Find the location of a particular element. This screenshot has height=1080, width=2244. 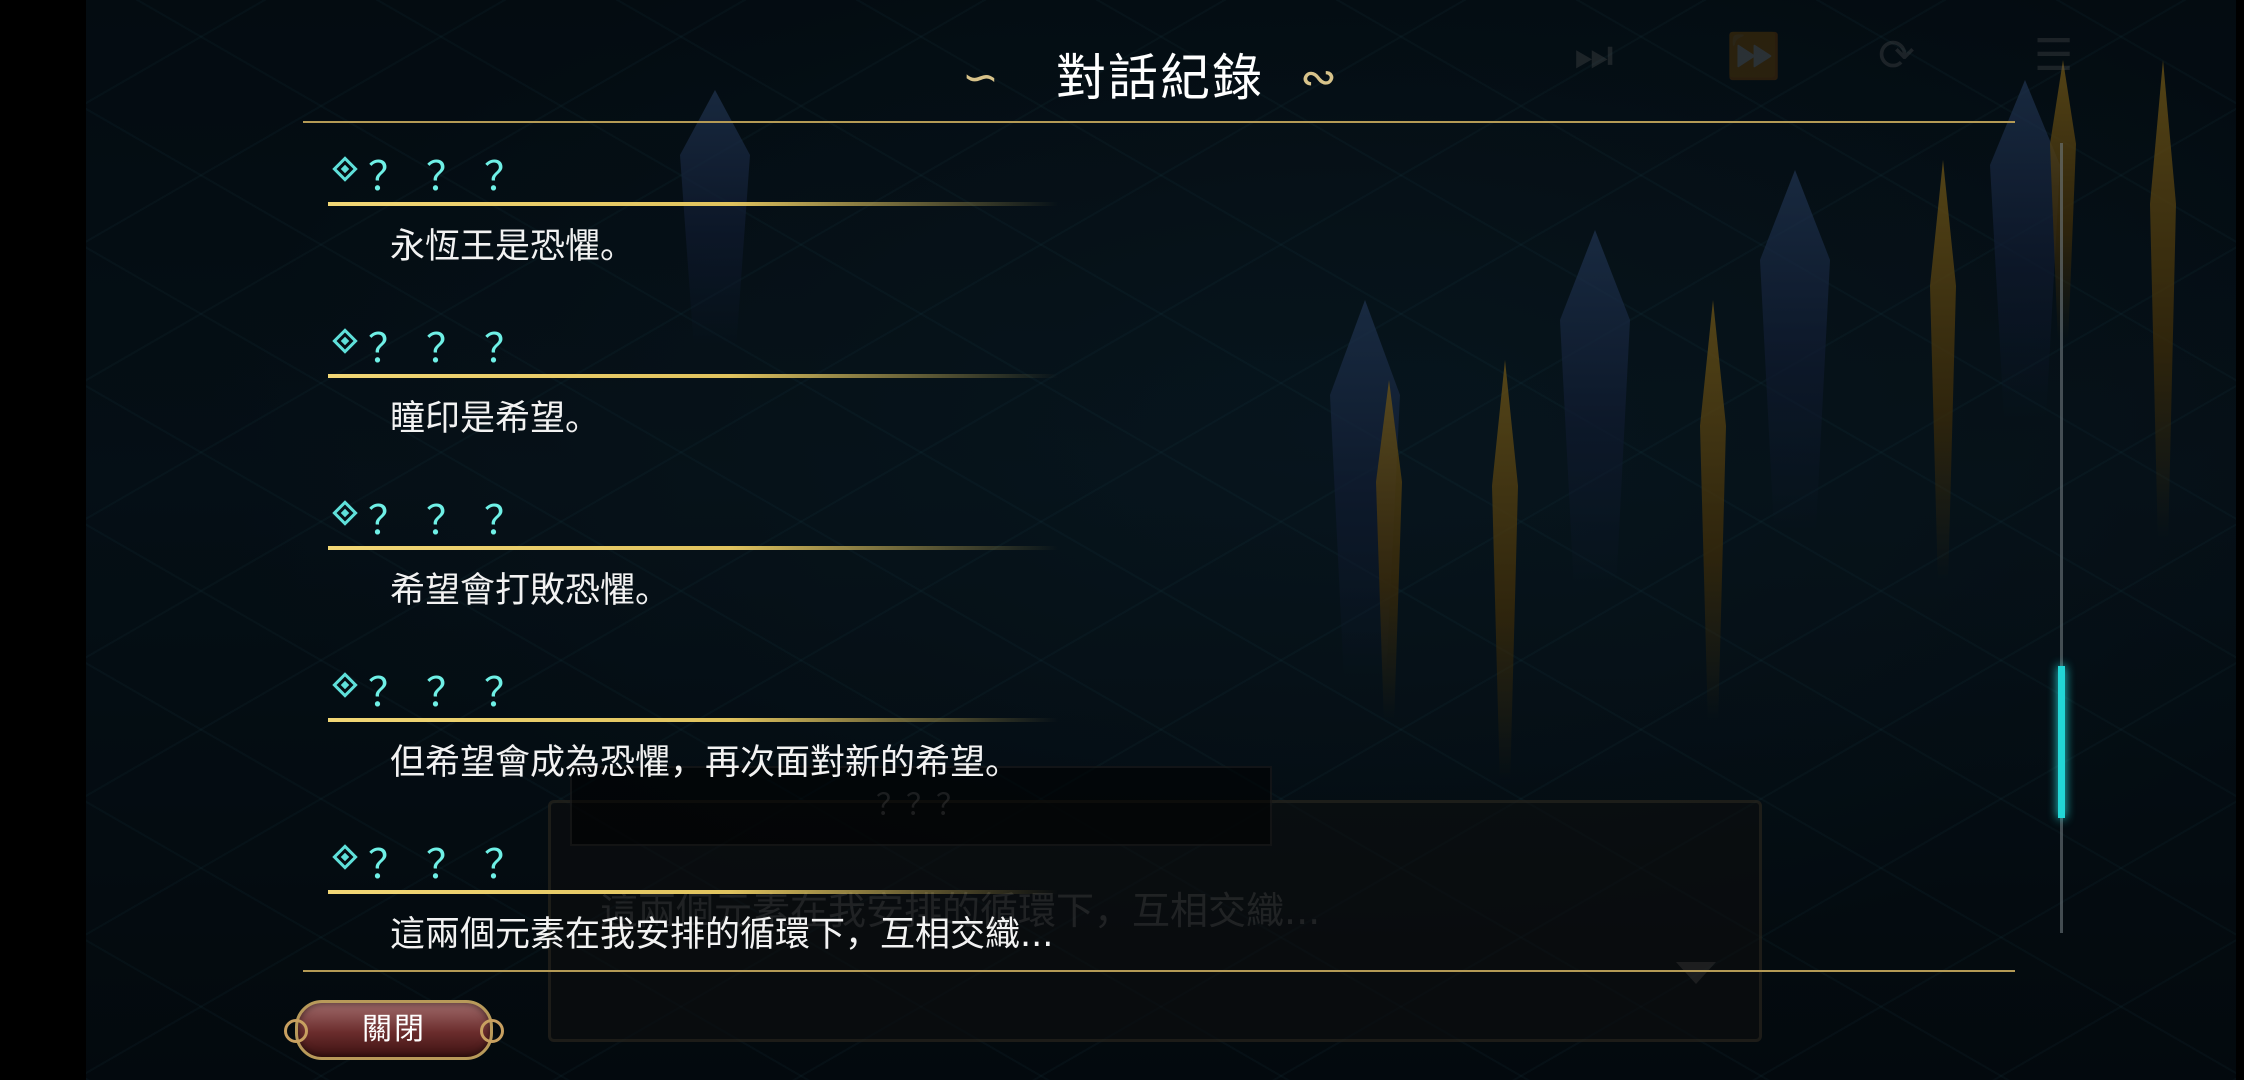

right-letterbox is located at coordinates (2240, 540).